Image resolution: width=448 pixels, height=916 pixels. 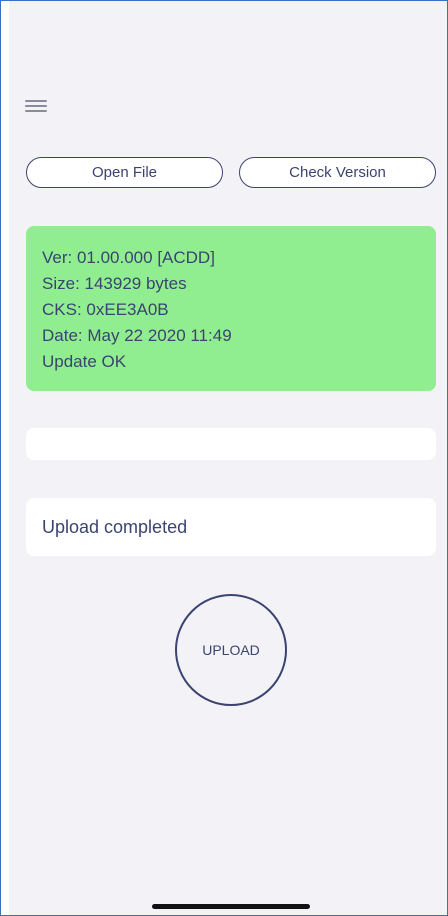 What do you see at coordinates (115, 526) in the screenshot?
I see `upload-status-text: Upload completed` at bounding box center [115, 526].